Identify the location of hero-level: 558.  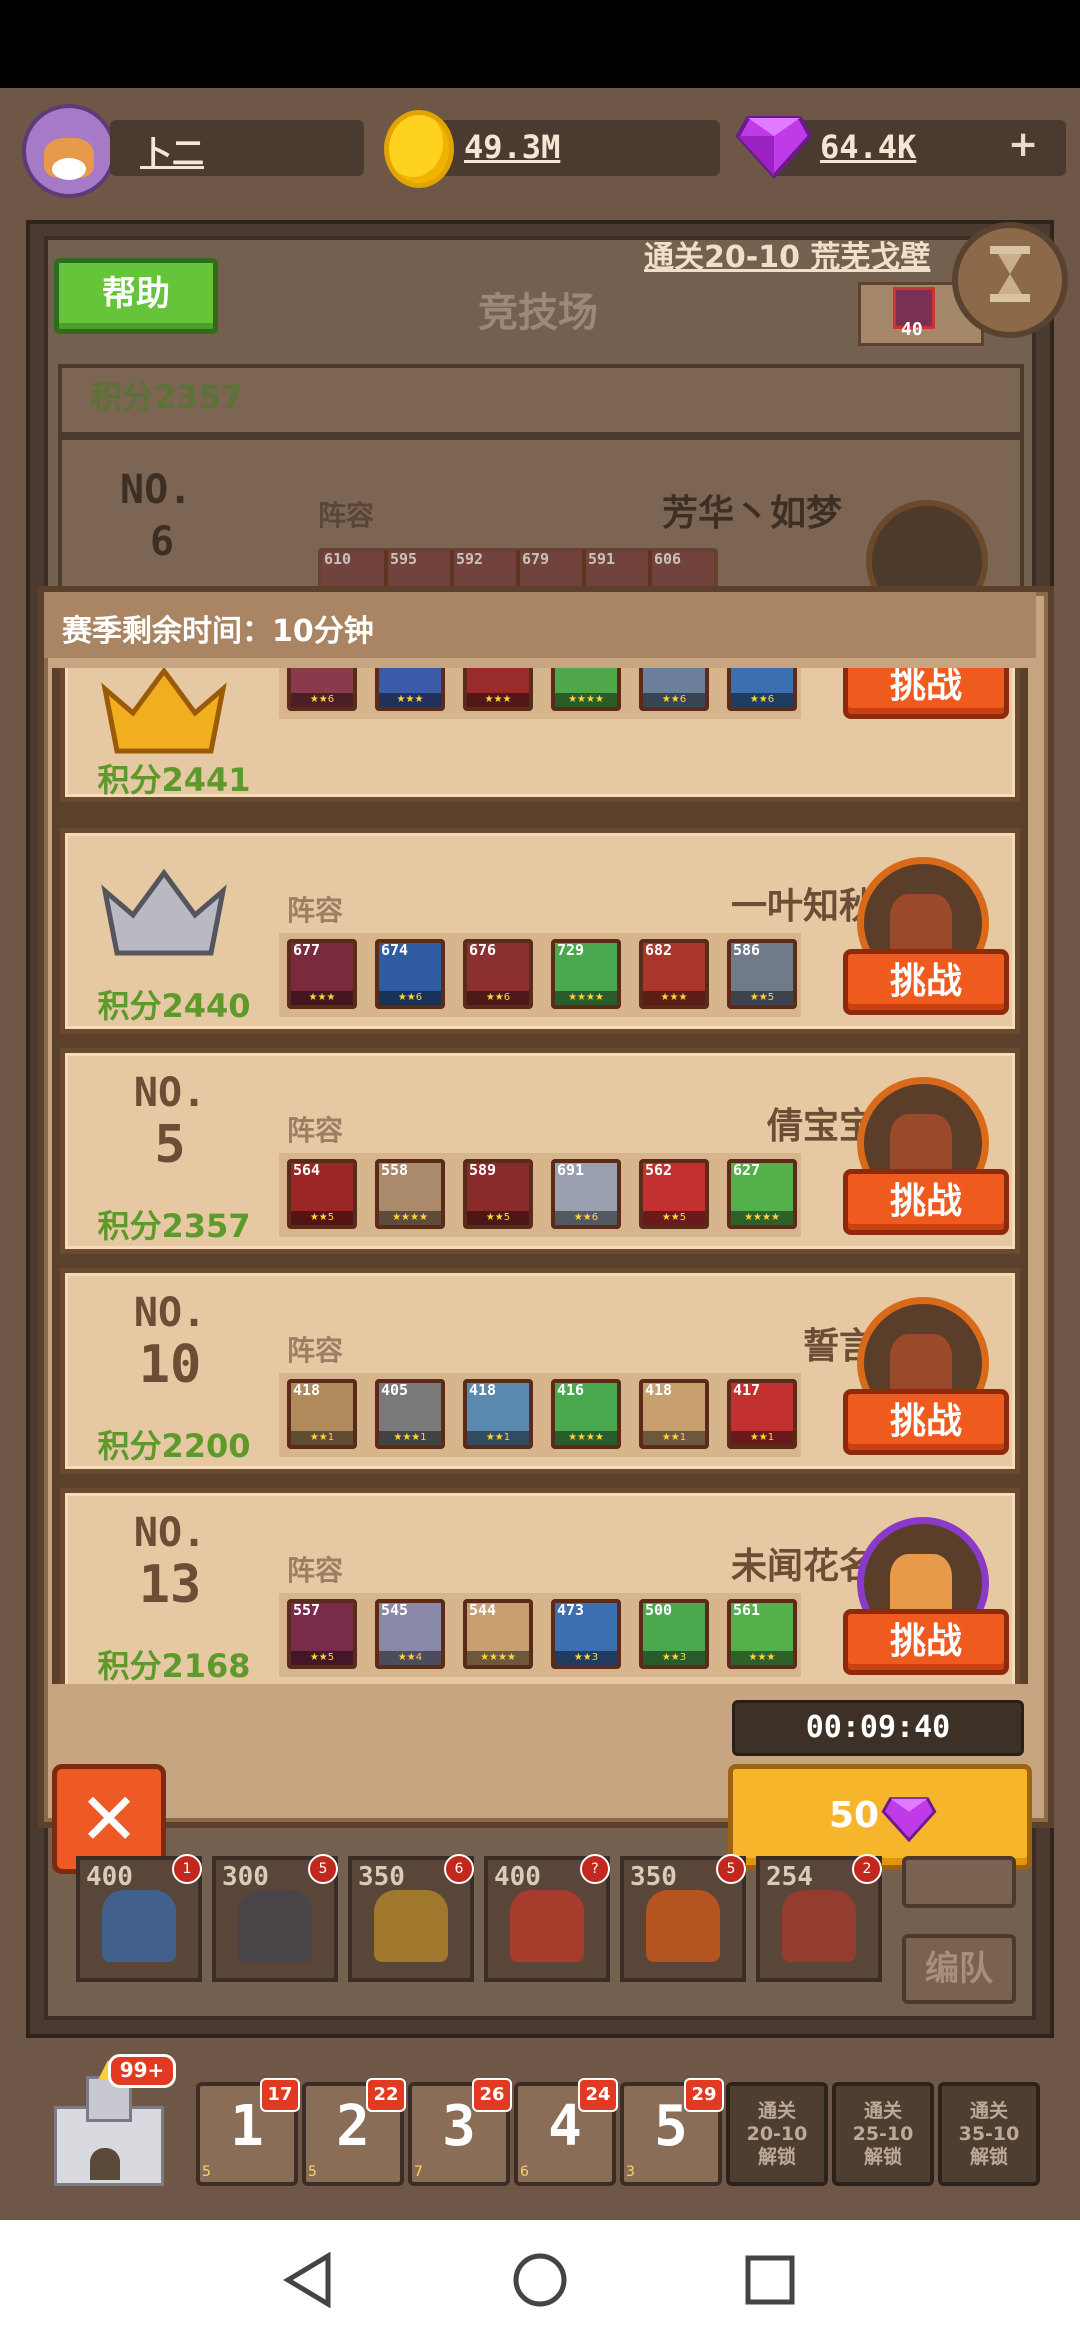
(395, 1170).